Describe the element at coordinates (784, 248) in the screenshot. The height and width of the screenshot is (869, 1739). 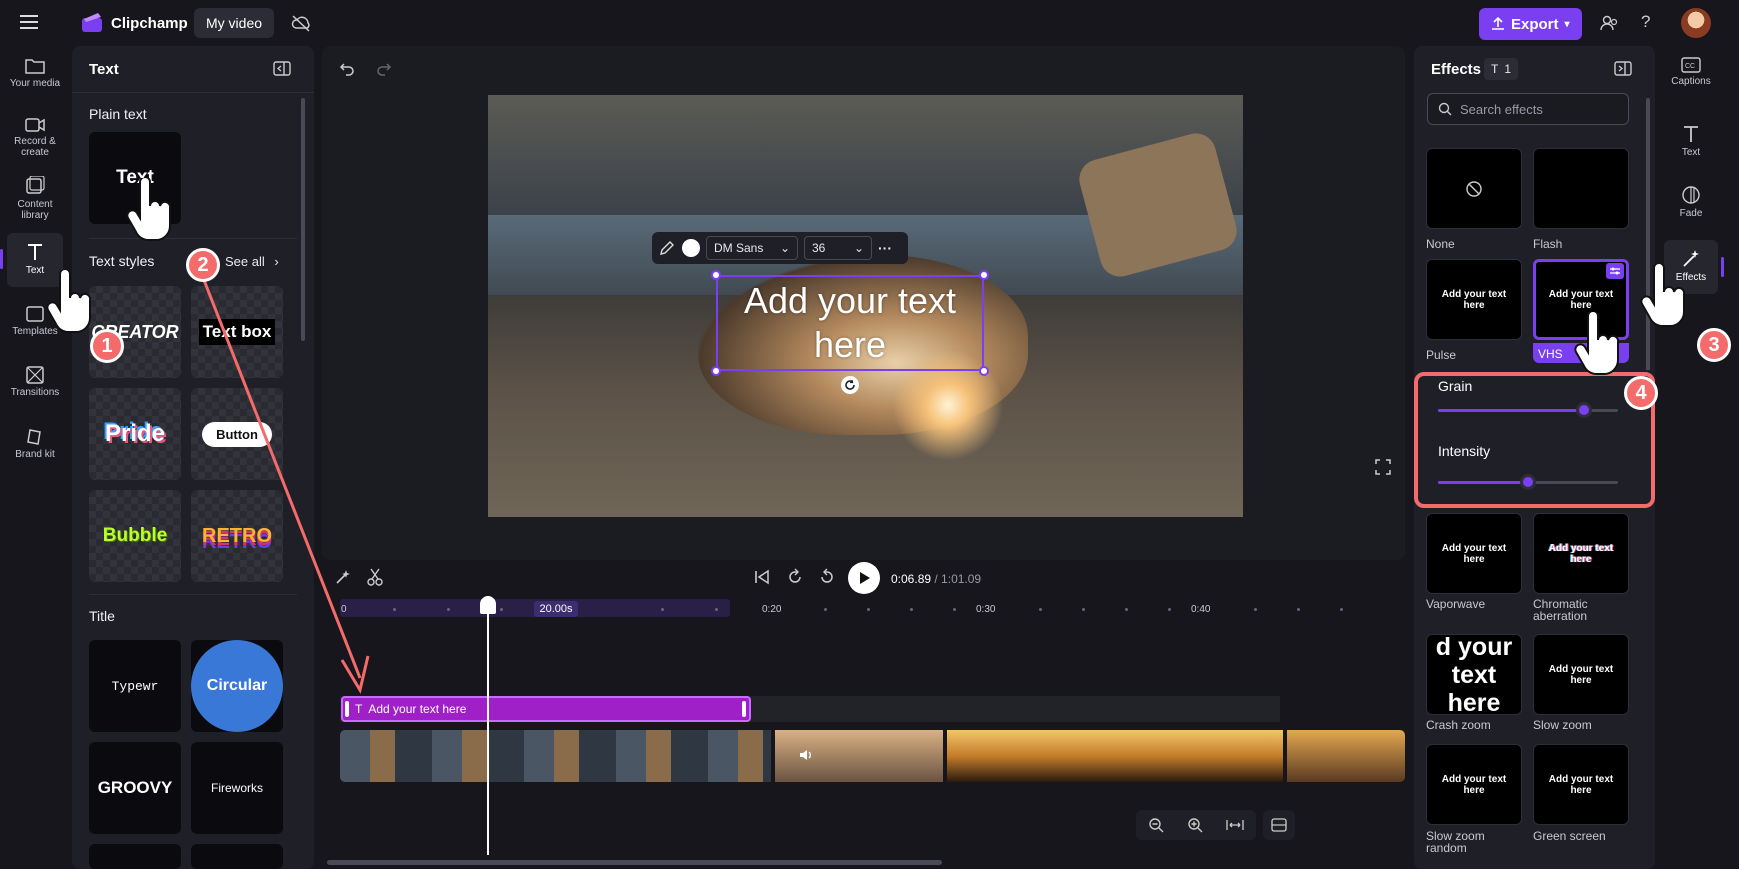
I see `chevron-down-icon: ⌄` at that location.